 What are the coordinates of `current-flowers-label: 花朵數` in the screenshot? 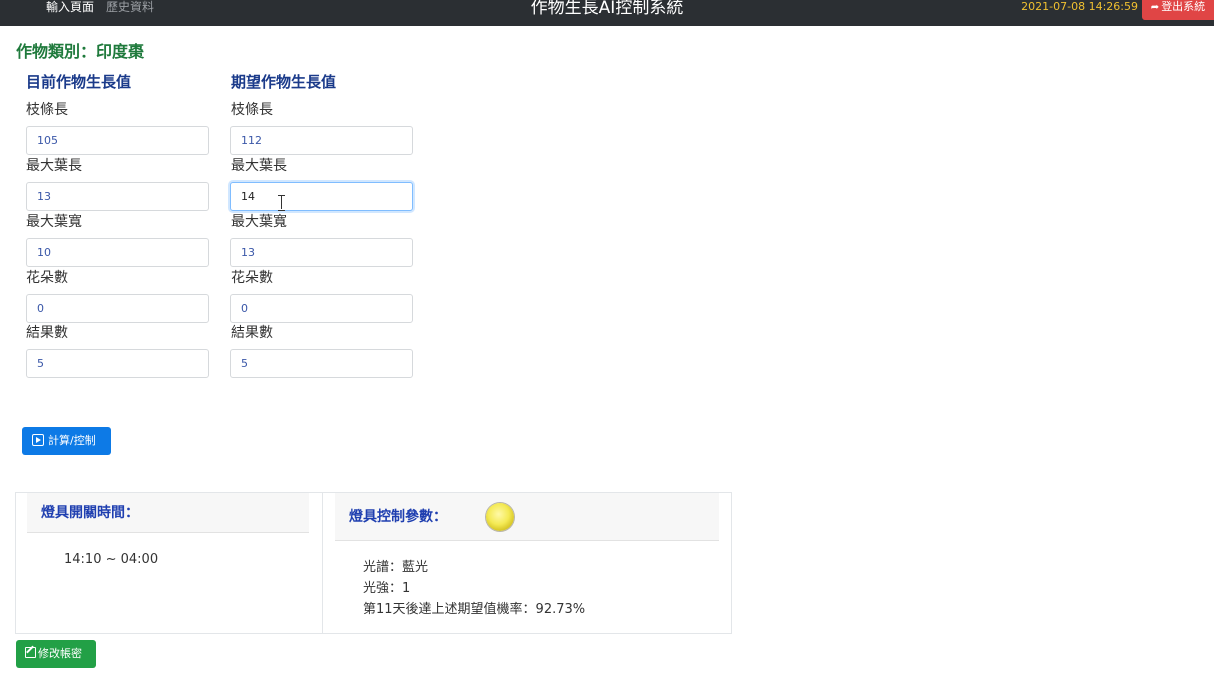 It's located at (47, 278).